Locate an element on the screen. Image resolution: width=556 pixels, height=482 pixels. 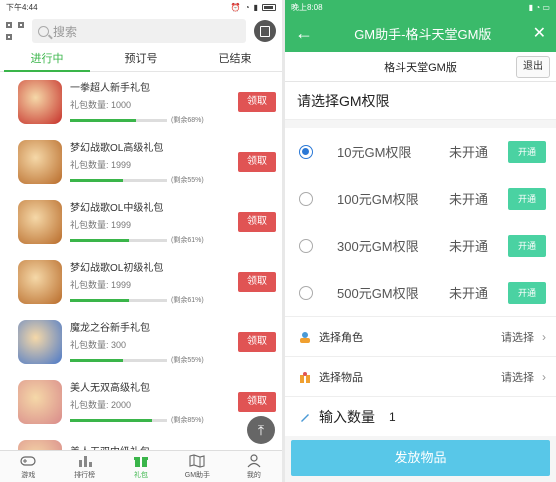
nav-gifts: 礼包 is located at coordinates (141, 466).